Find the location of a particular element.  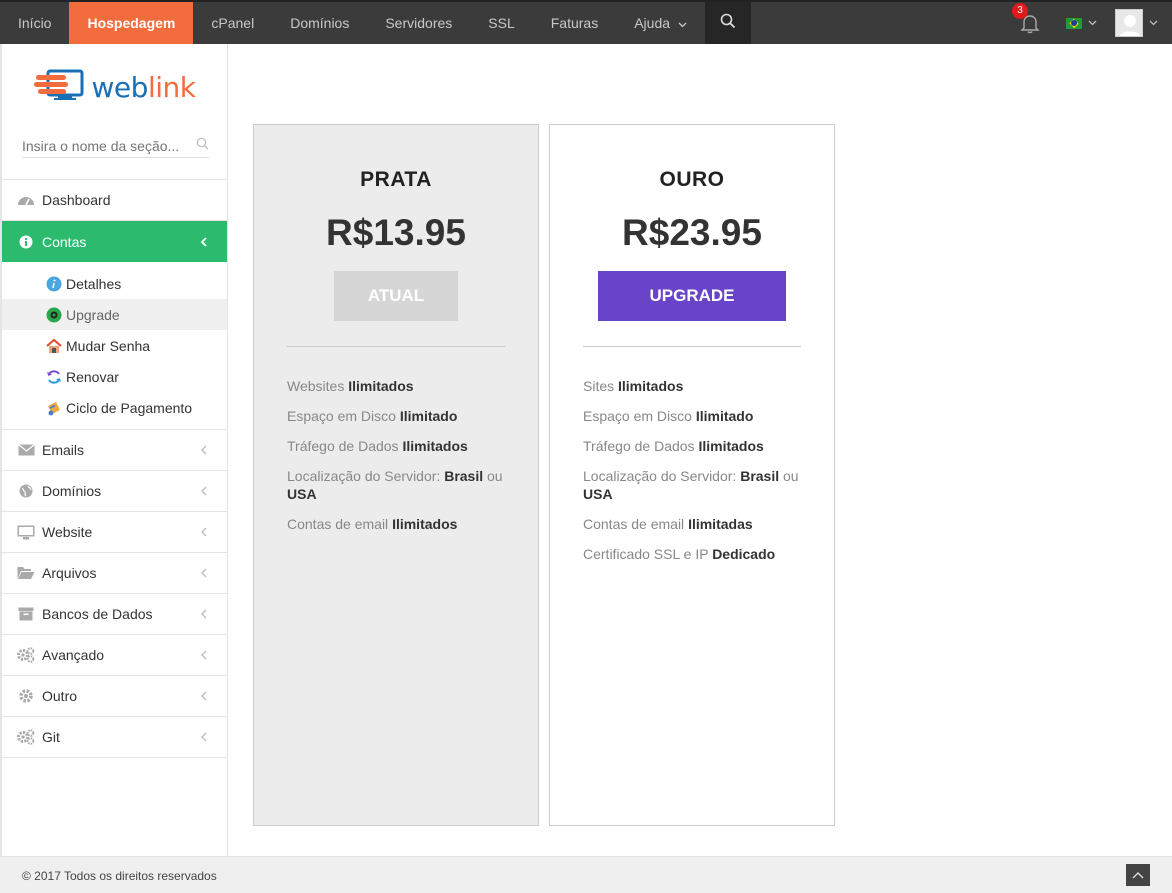

dashboard-icon is located at coordinates (26, 200).